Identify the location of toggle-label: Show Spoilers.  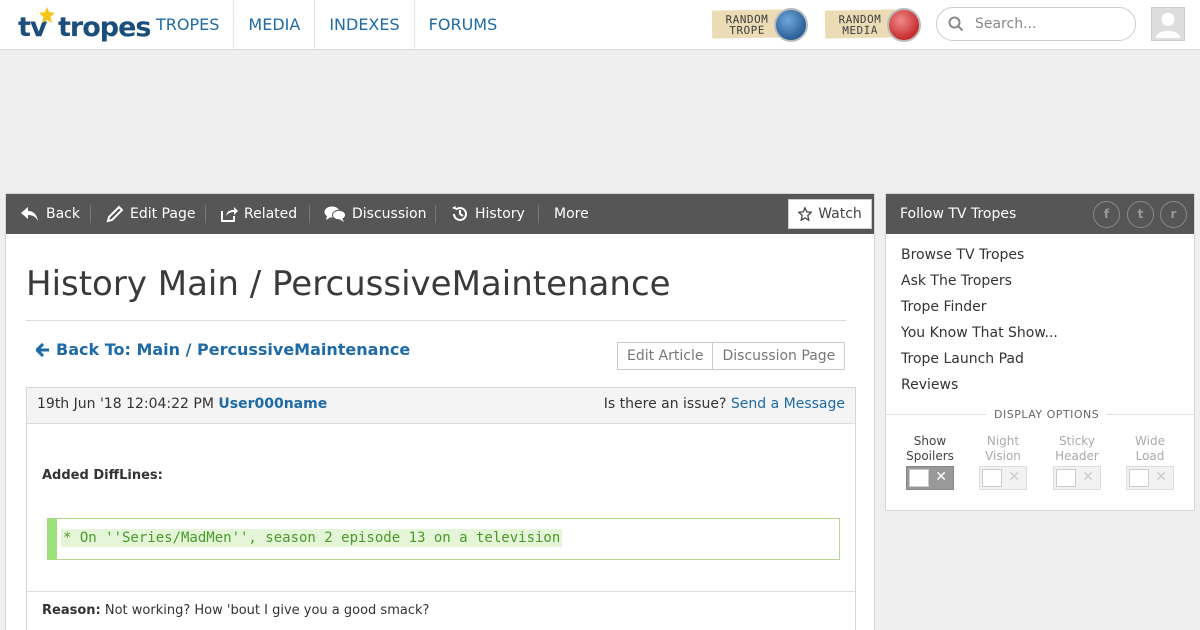
(930, 450).